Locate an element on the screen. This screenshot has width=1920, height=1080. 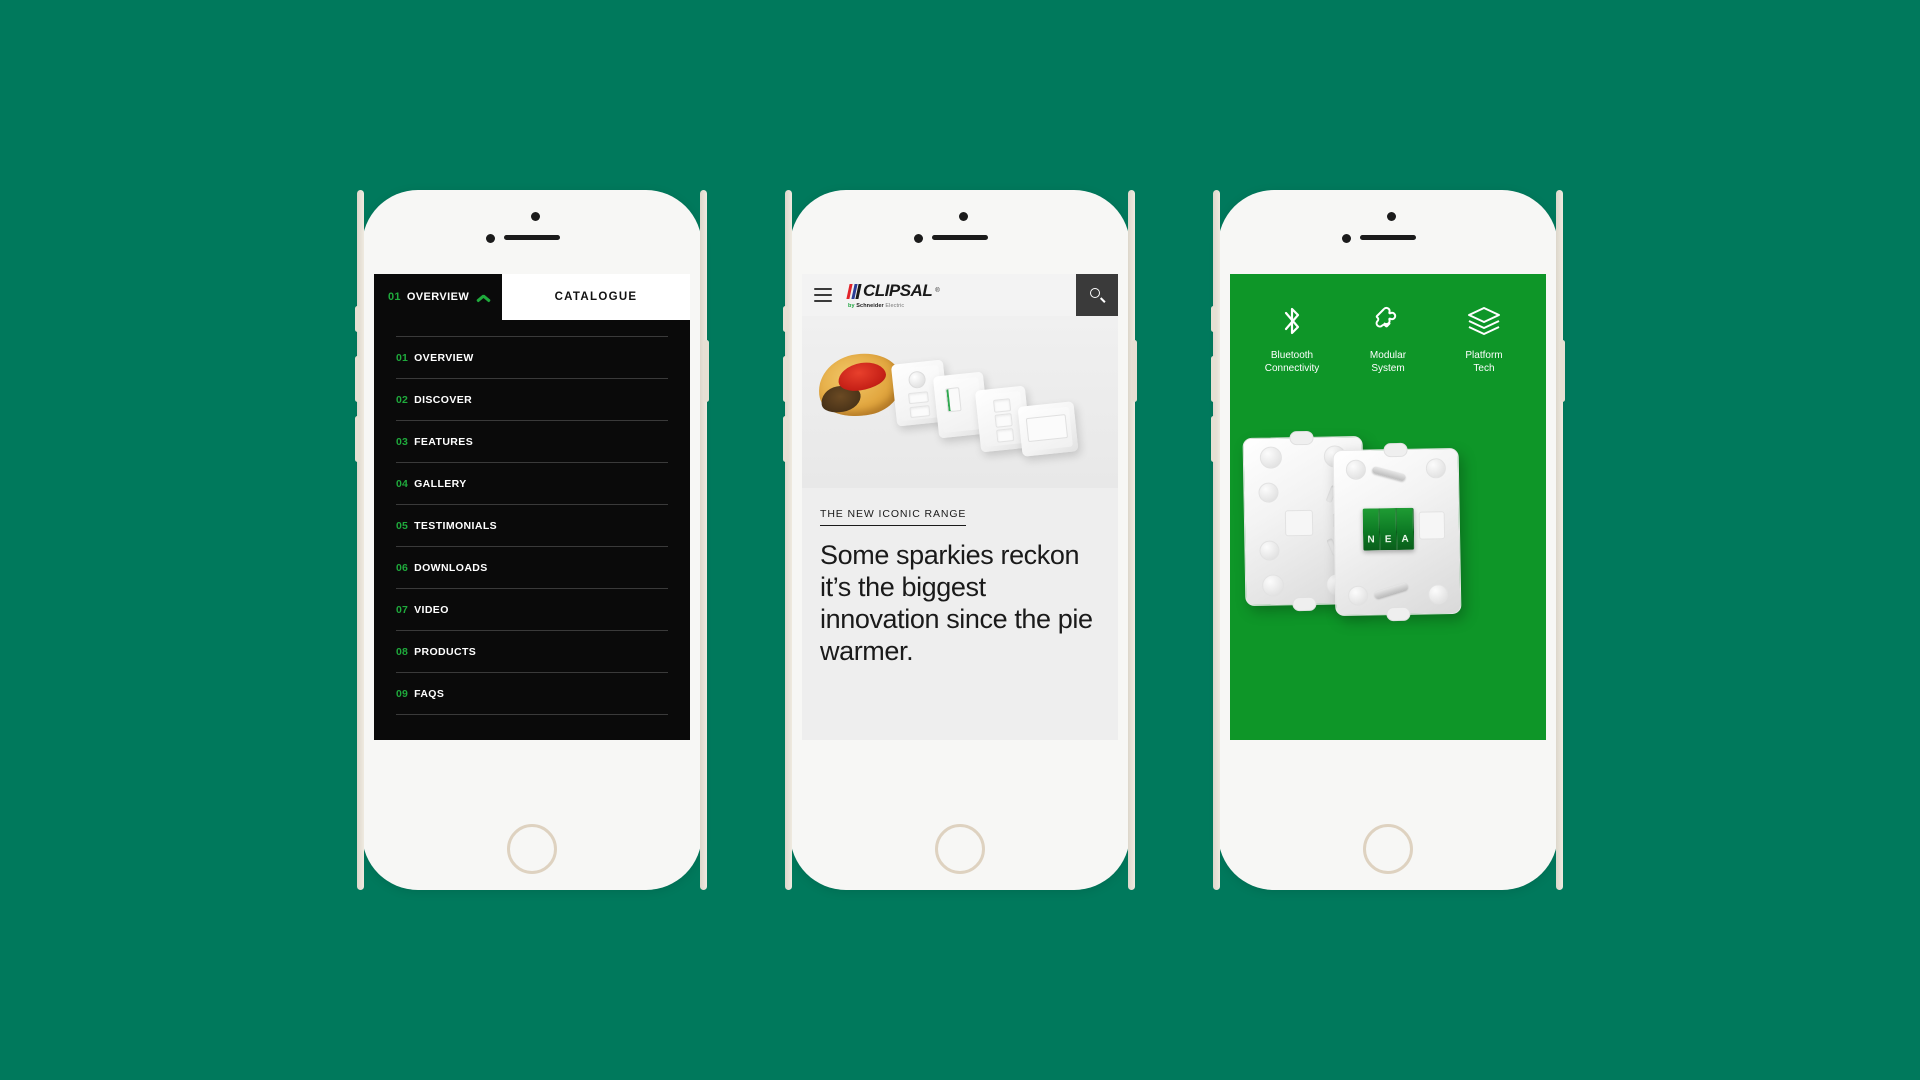
catalogue-tab: CATALOGUE is located at coordinates (596, 297).